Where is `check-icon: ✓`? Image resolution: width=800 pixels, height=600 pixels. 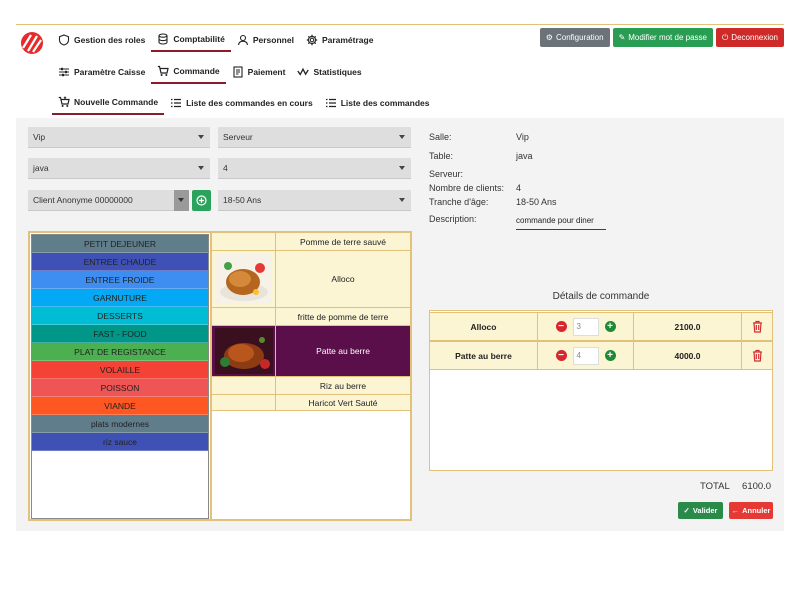 check-icon: ✓ is located at coordinates (686, 510).